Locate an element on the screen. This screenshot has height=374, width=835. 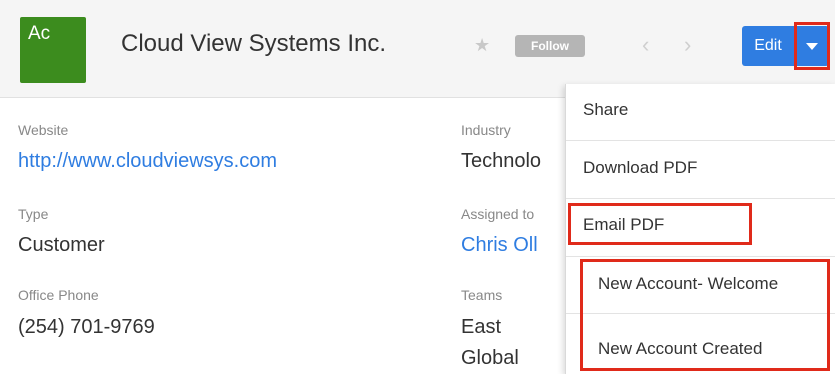
edit-button: Edit is located at coordinates (768, 46).